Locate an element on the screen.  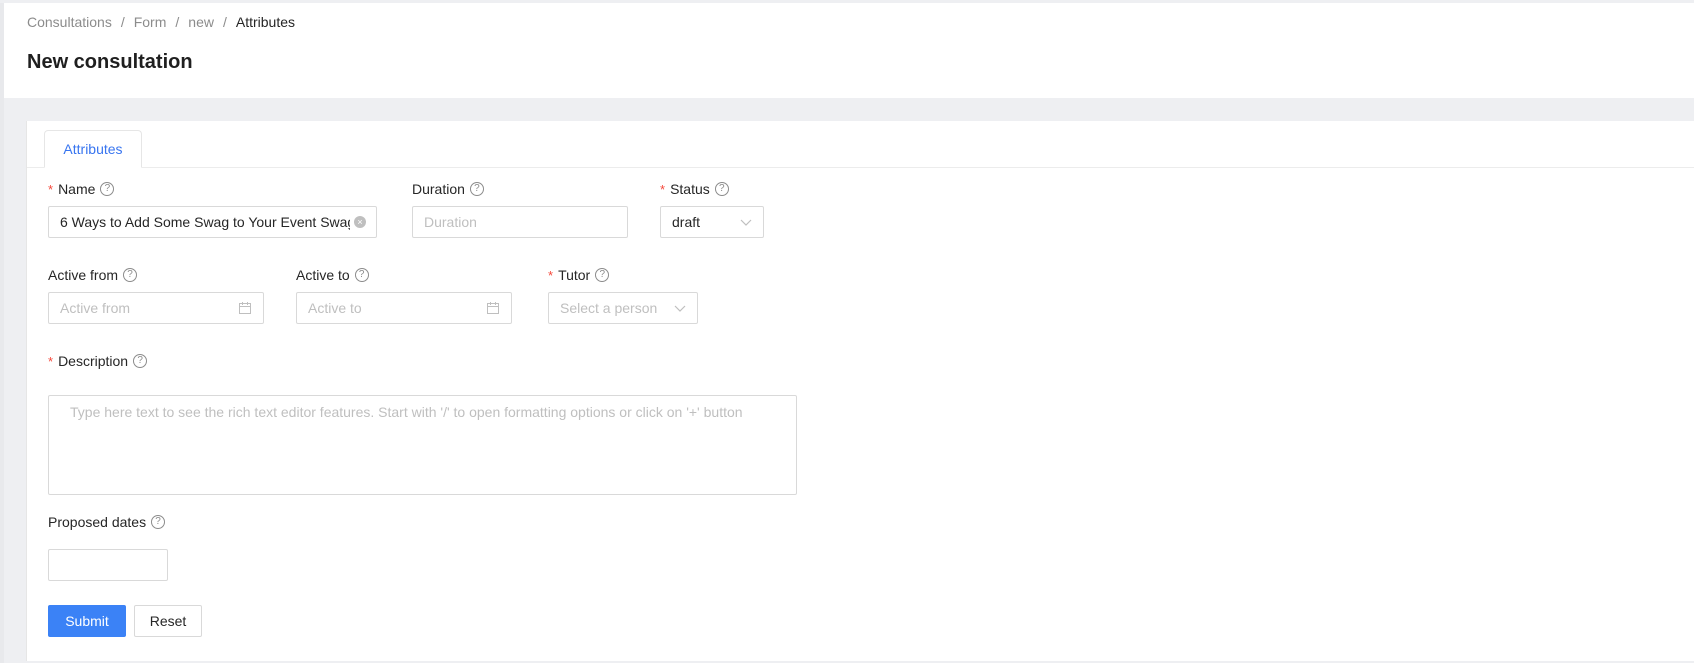
active-to-placeholder: Active to is located at coordinates (335, 308).